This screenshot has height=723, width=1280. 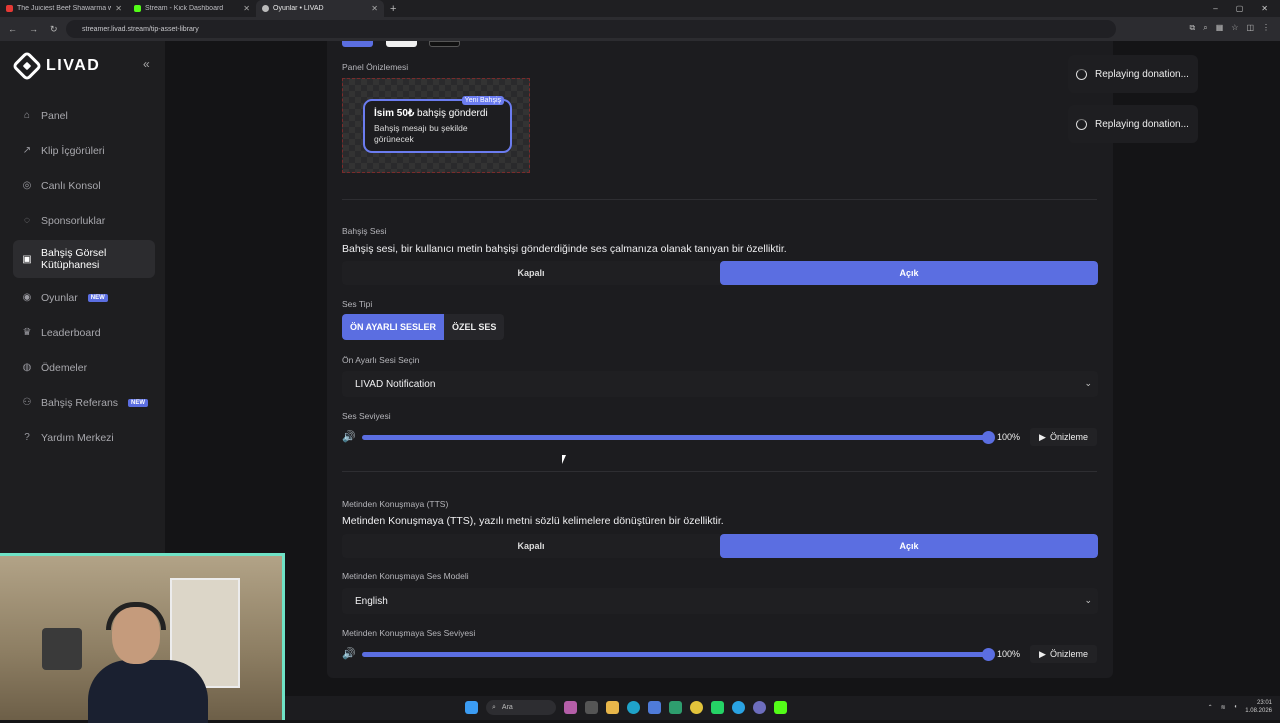 I want to click on logo: LIVAD, so click(x=55, y=66).